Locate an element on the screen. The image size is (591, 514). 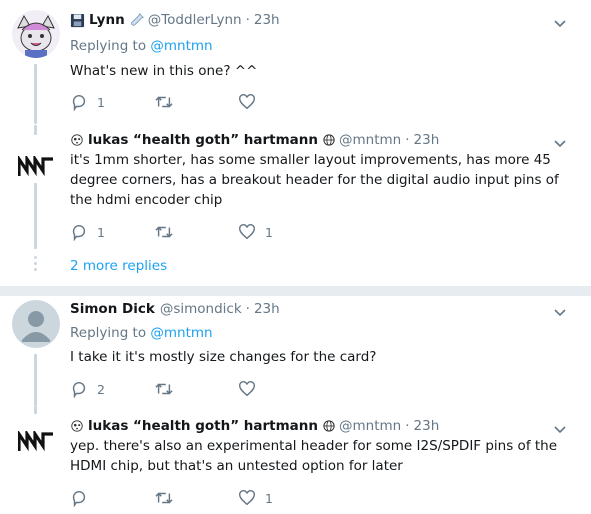
author-handle: @simondick is located at coordinates (201, 309).